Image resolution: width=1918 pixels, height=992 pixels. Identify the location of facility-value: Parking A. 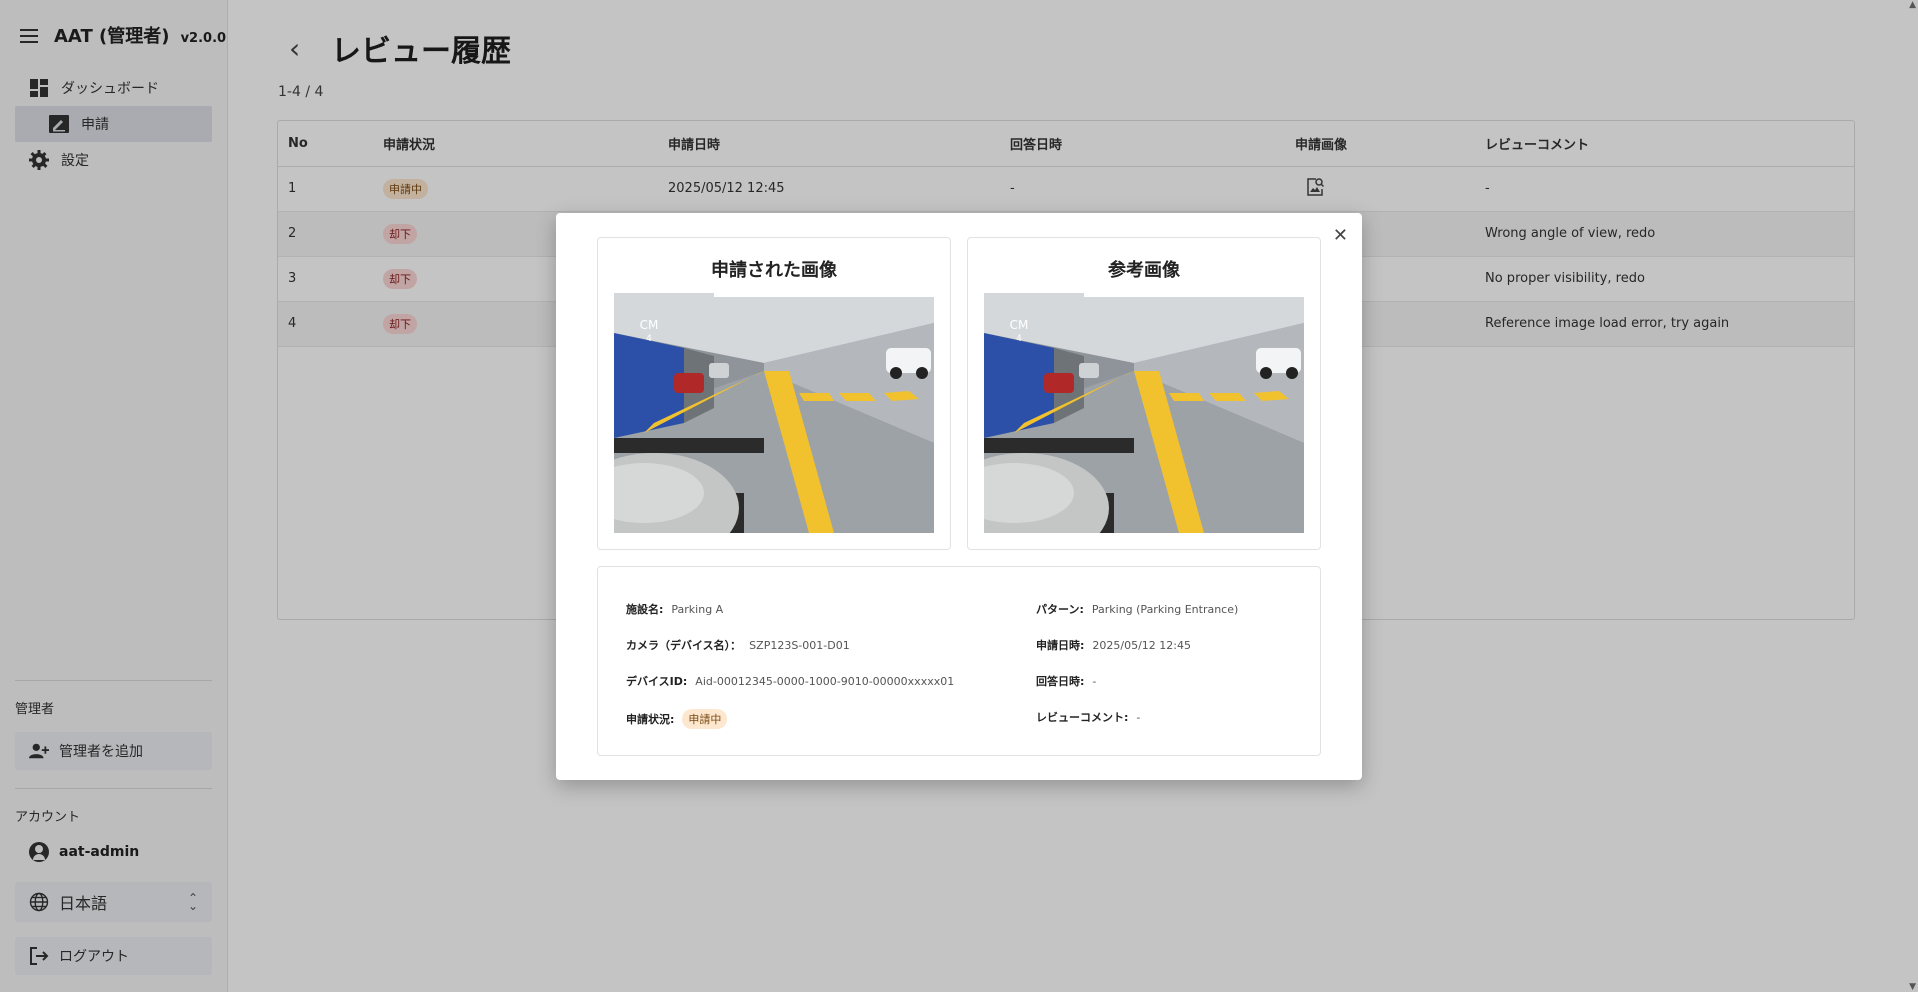
(697, 609).